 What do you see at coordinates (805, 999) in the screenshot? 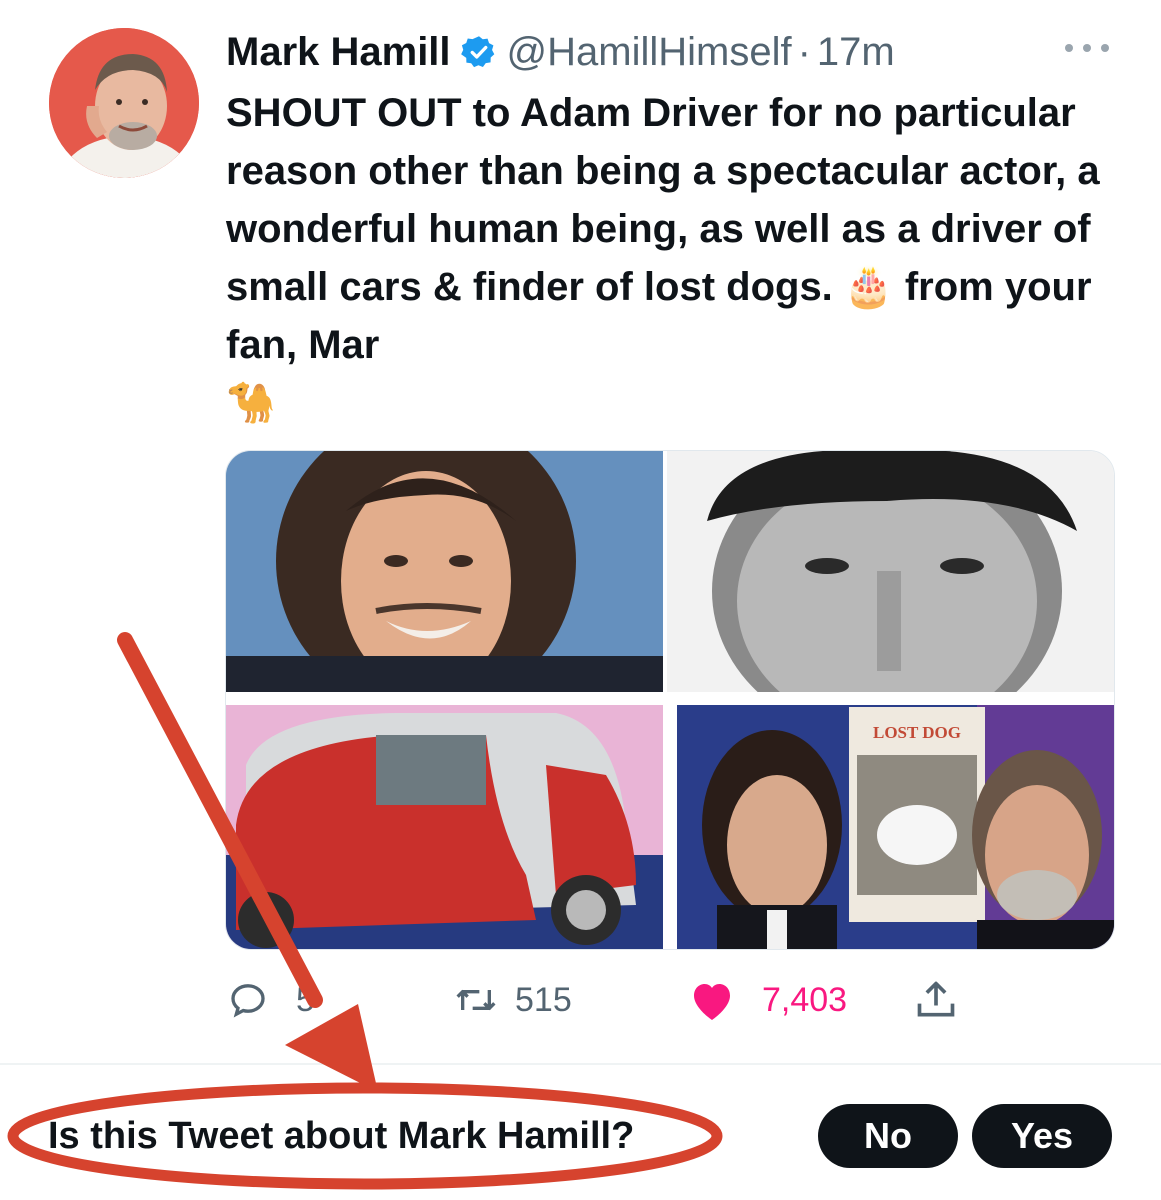
I see `like-count: 7,403` at bounding box center [805, 999].